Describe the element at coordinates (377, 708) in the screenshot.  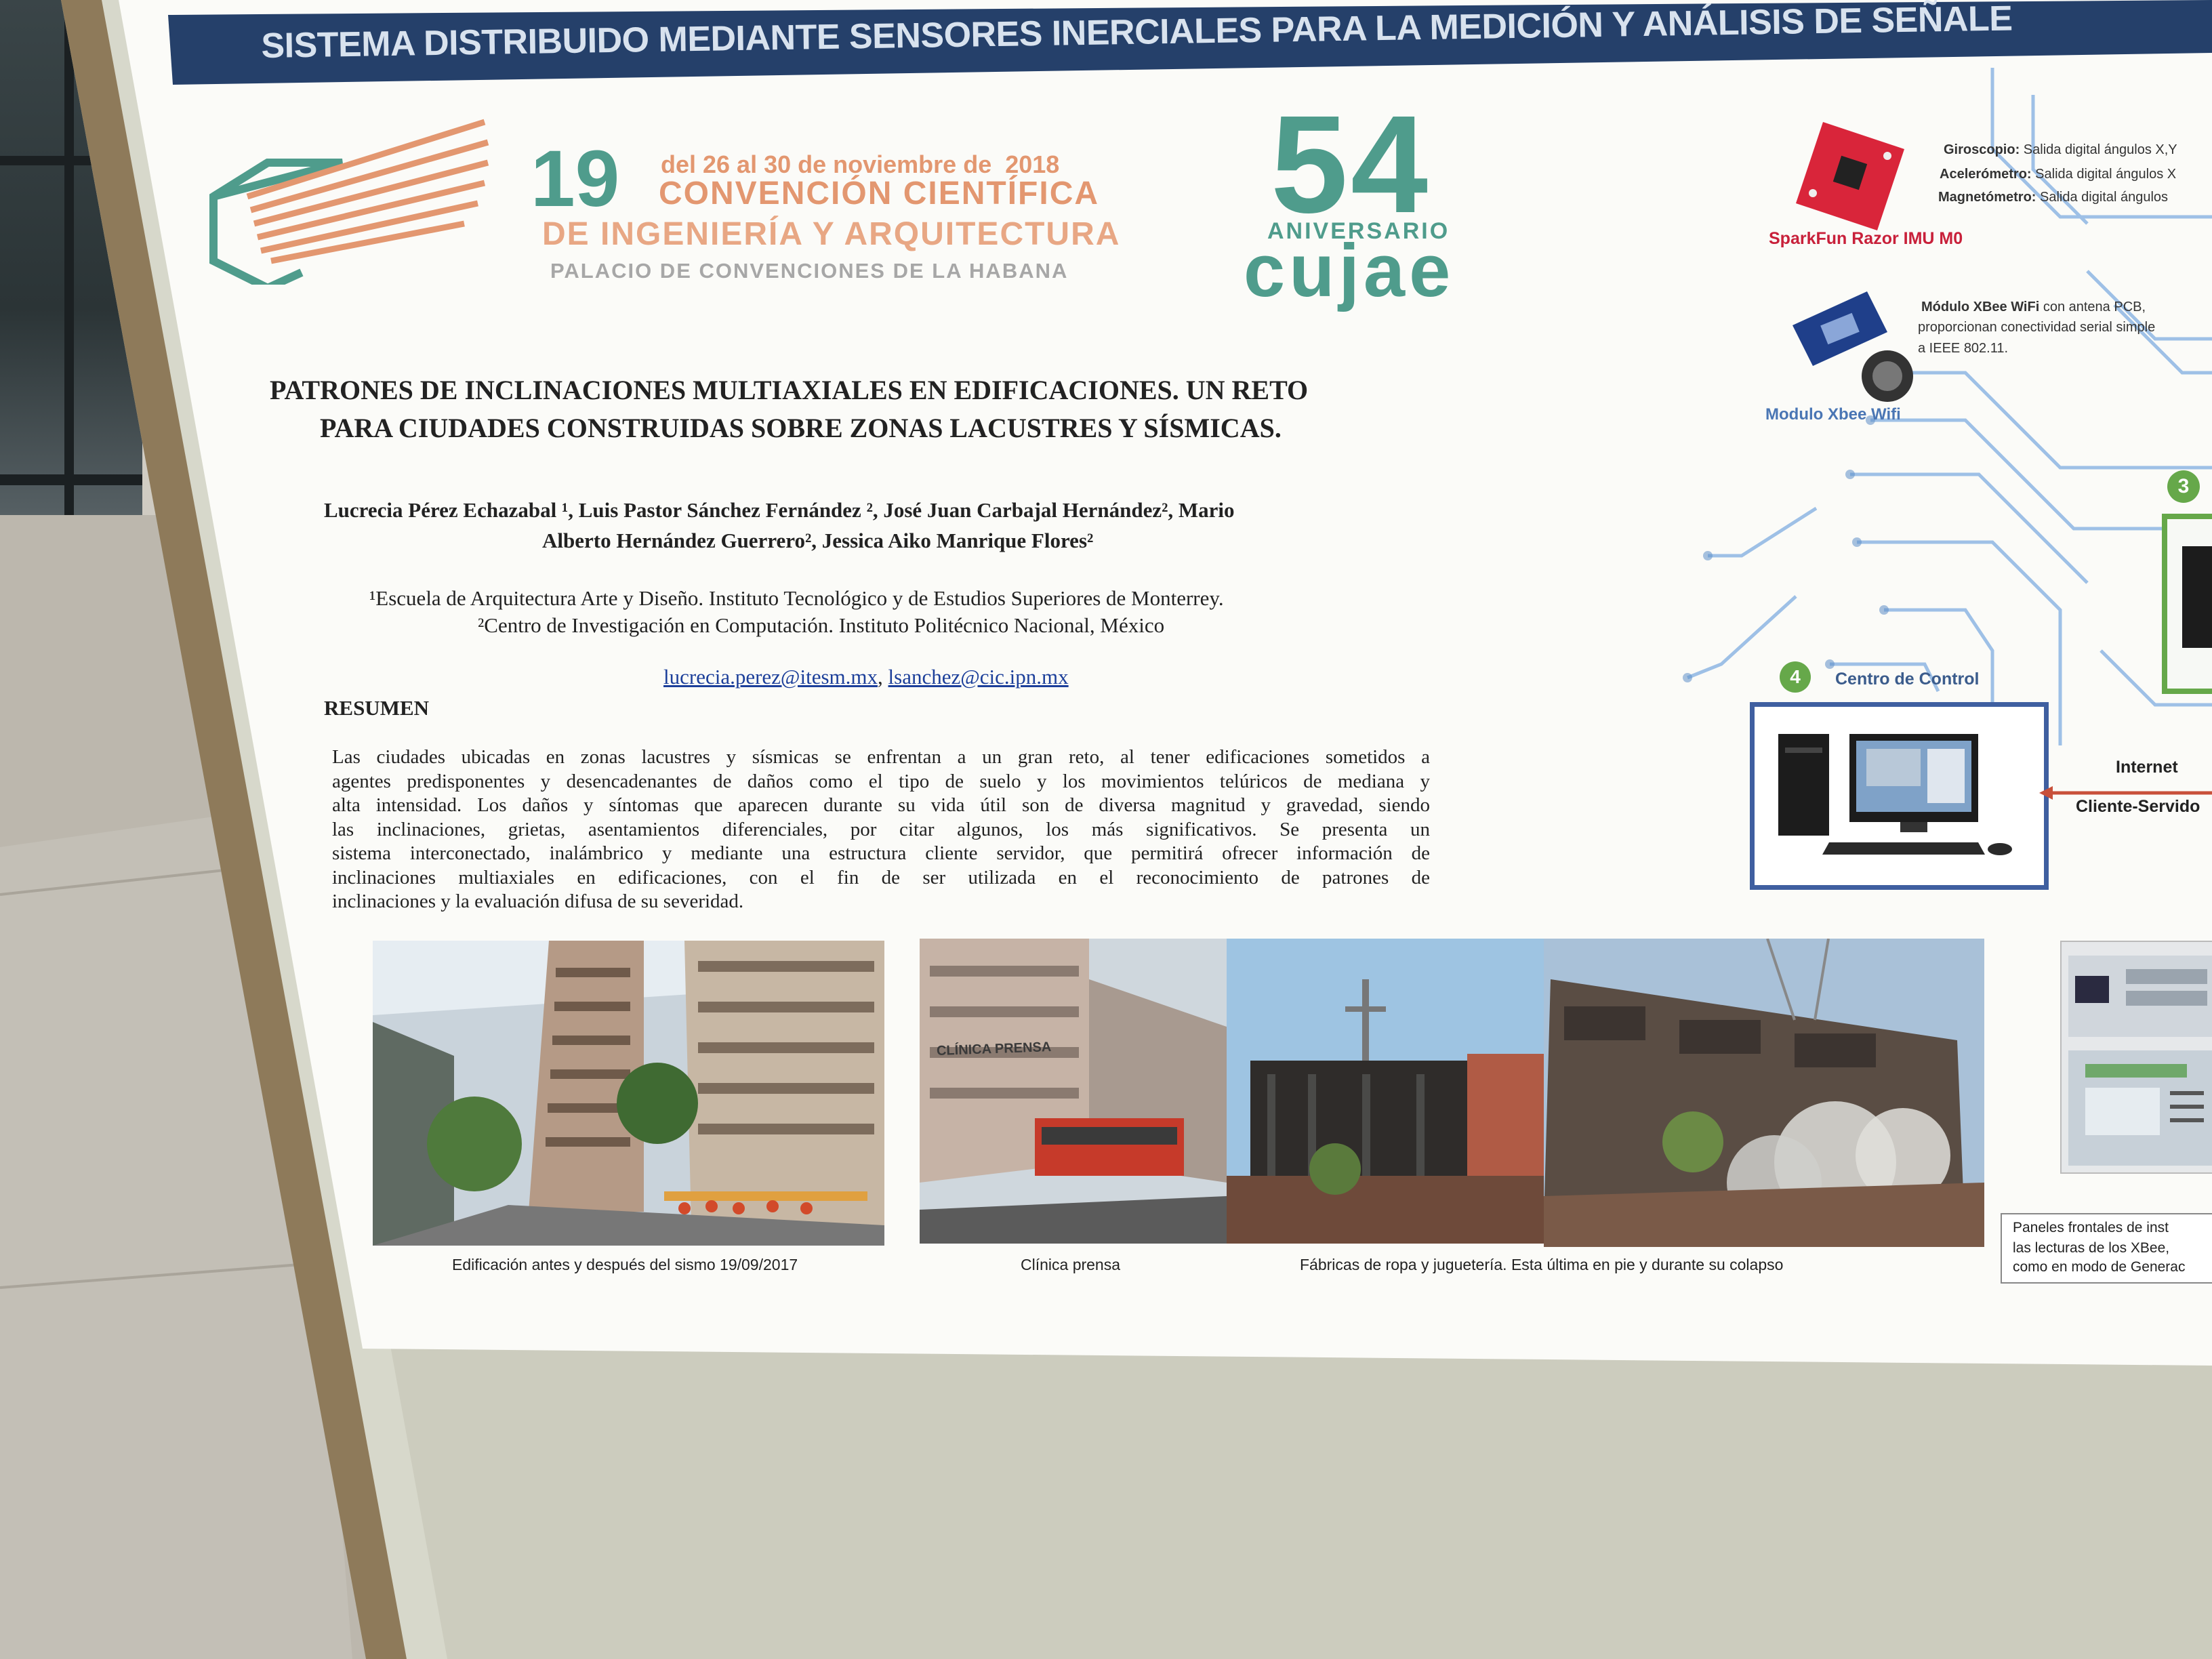
I see `abstract-heading: RESUMEN` at that location.